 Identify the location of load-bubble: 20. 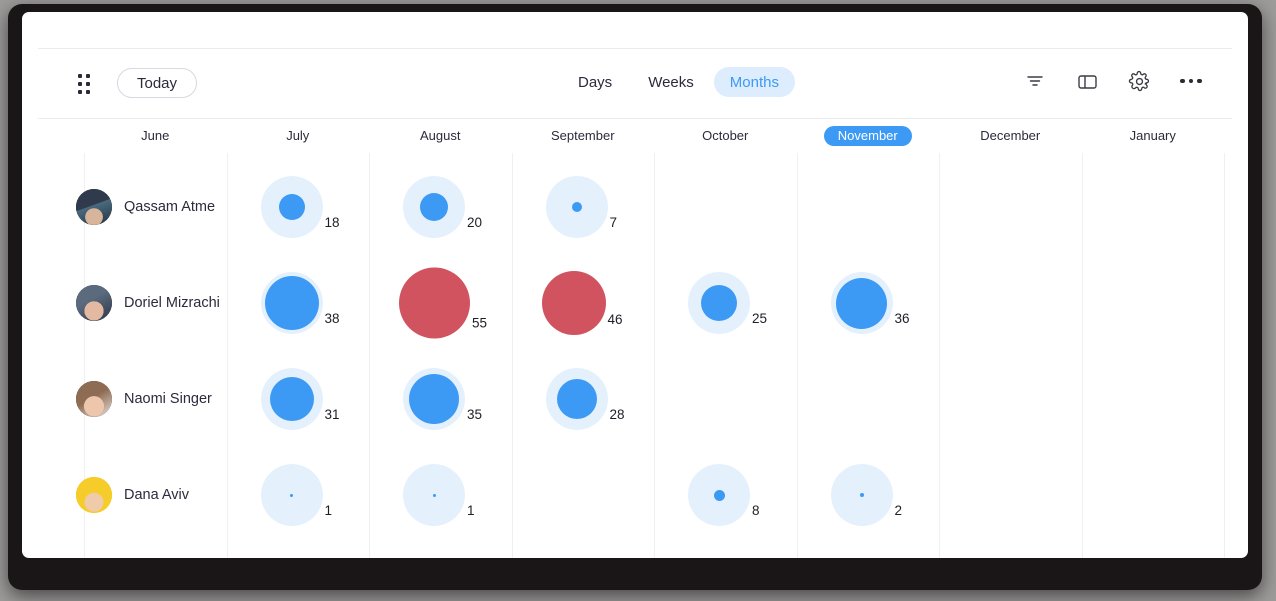
(442, 207).